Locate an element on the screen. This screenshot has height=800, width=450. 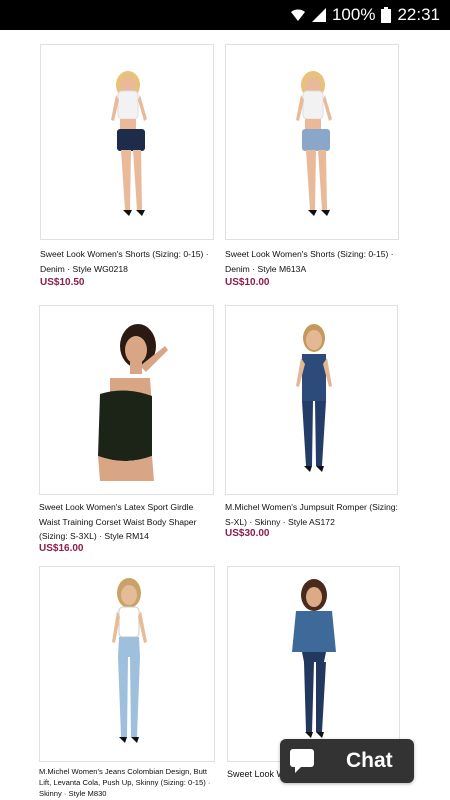
battery-percent: 100% is located at coordinates (353, 14).